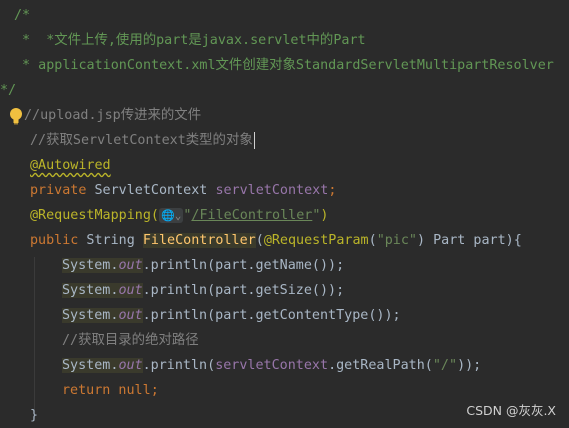  What do you see at coordinates (203, 290) in the screenshot?
I see `code-line-12: System.out.println(part.getSize());` at bounding box center [203, 290].